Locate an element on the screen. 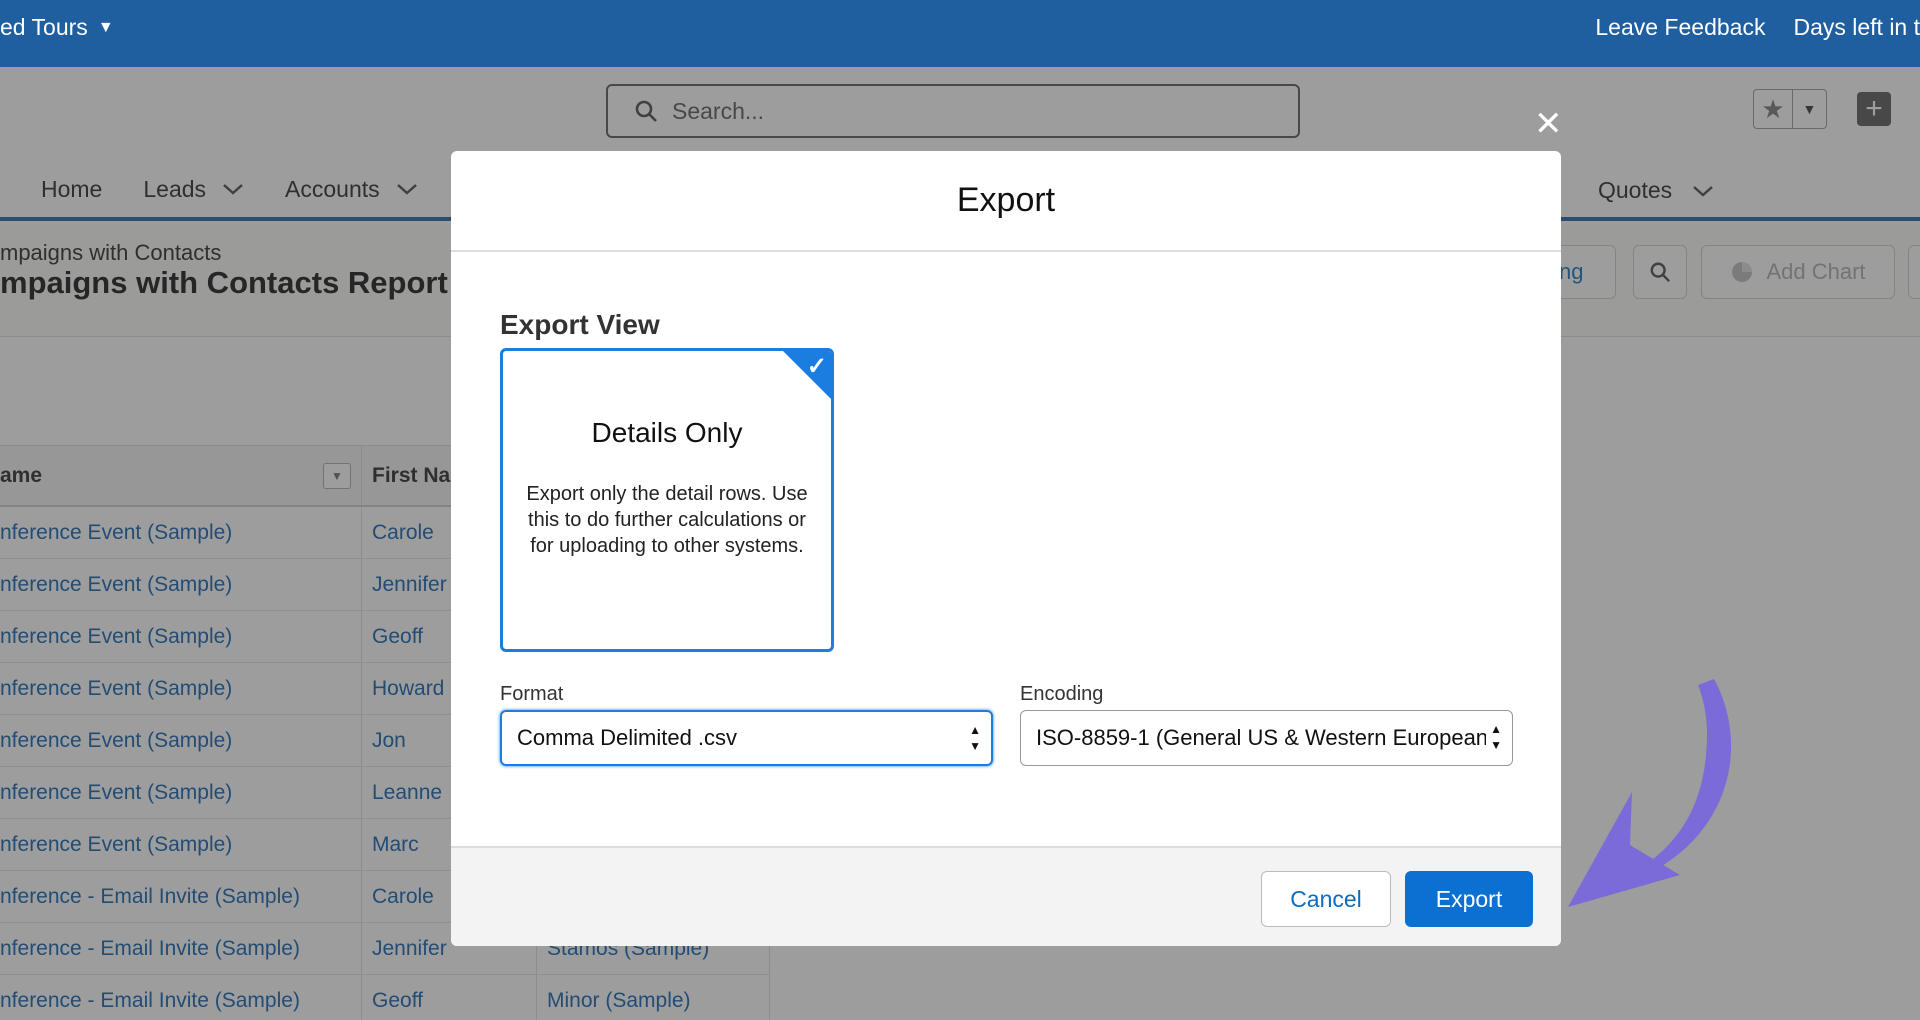  modal-title: Export is located at coordinates (1006, 200).